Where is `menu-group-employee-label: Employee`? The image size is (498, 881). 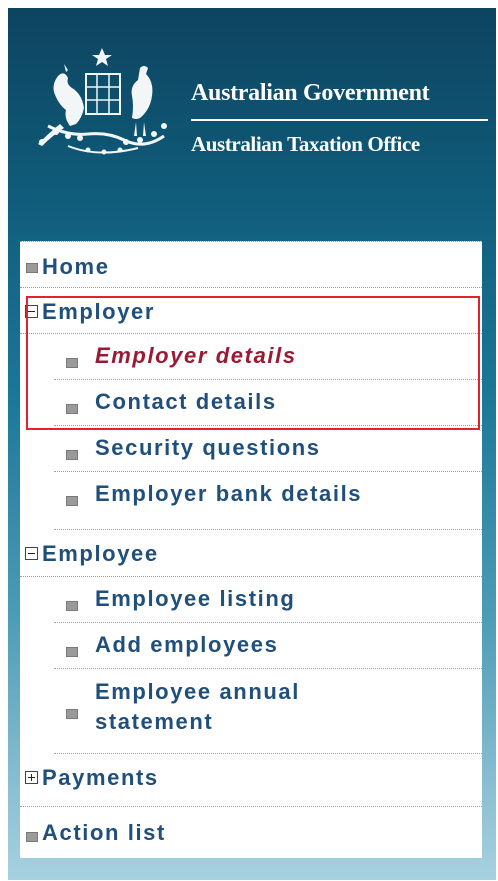 menu-group-employee-label: Employee is located at coordinates (100, 554).